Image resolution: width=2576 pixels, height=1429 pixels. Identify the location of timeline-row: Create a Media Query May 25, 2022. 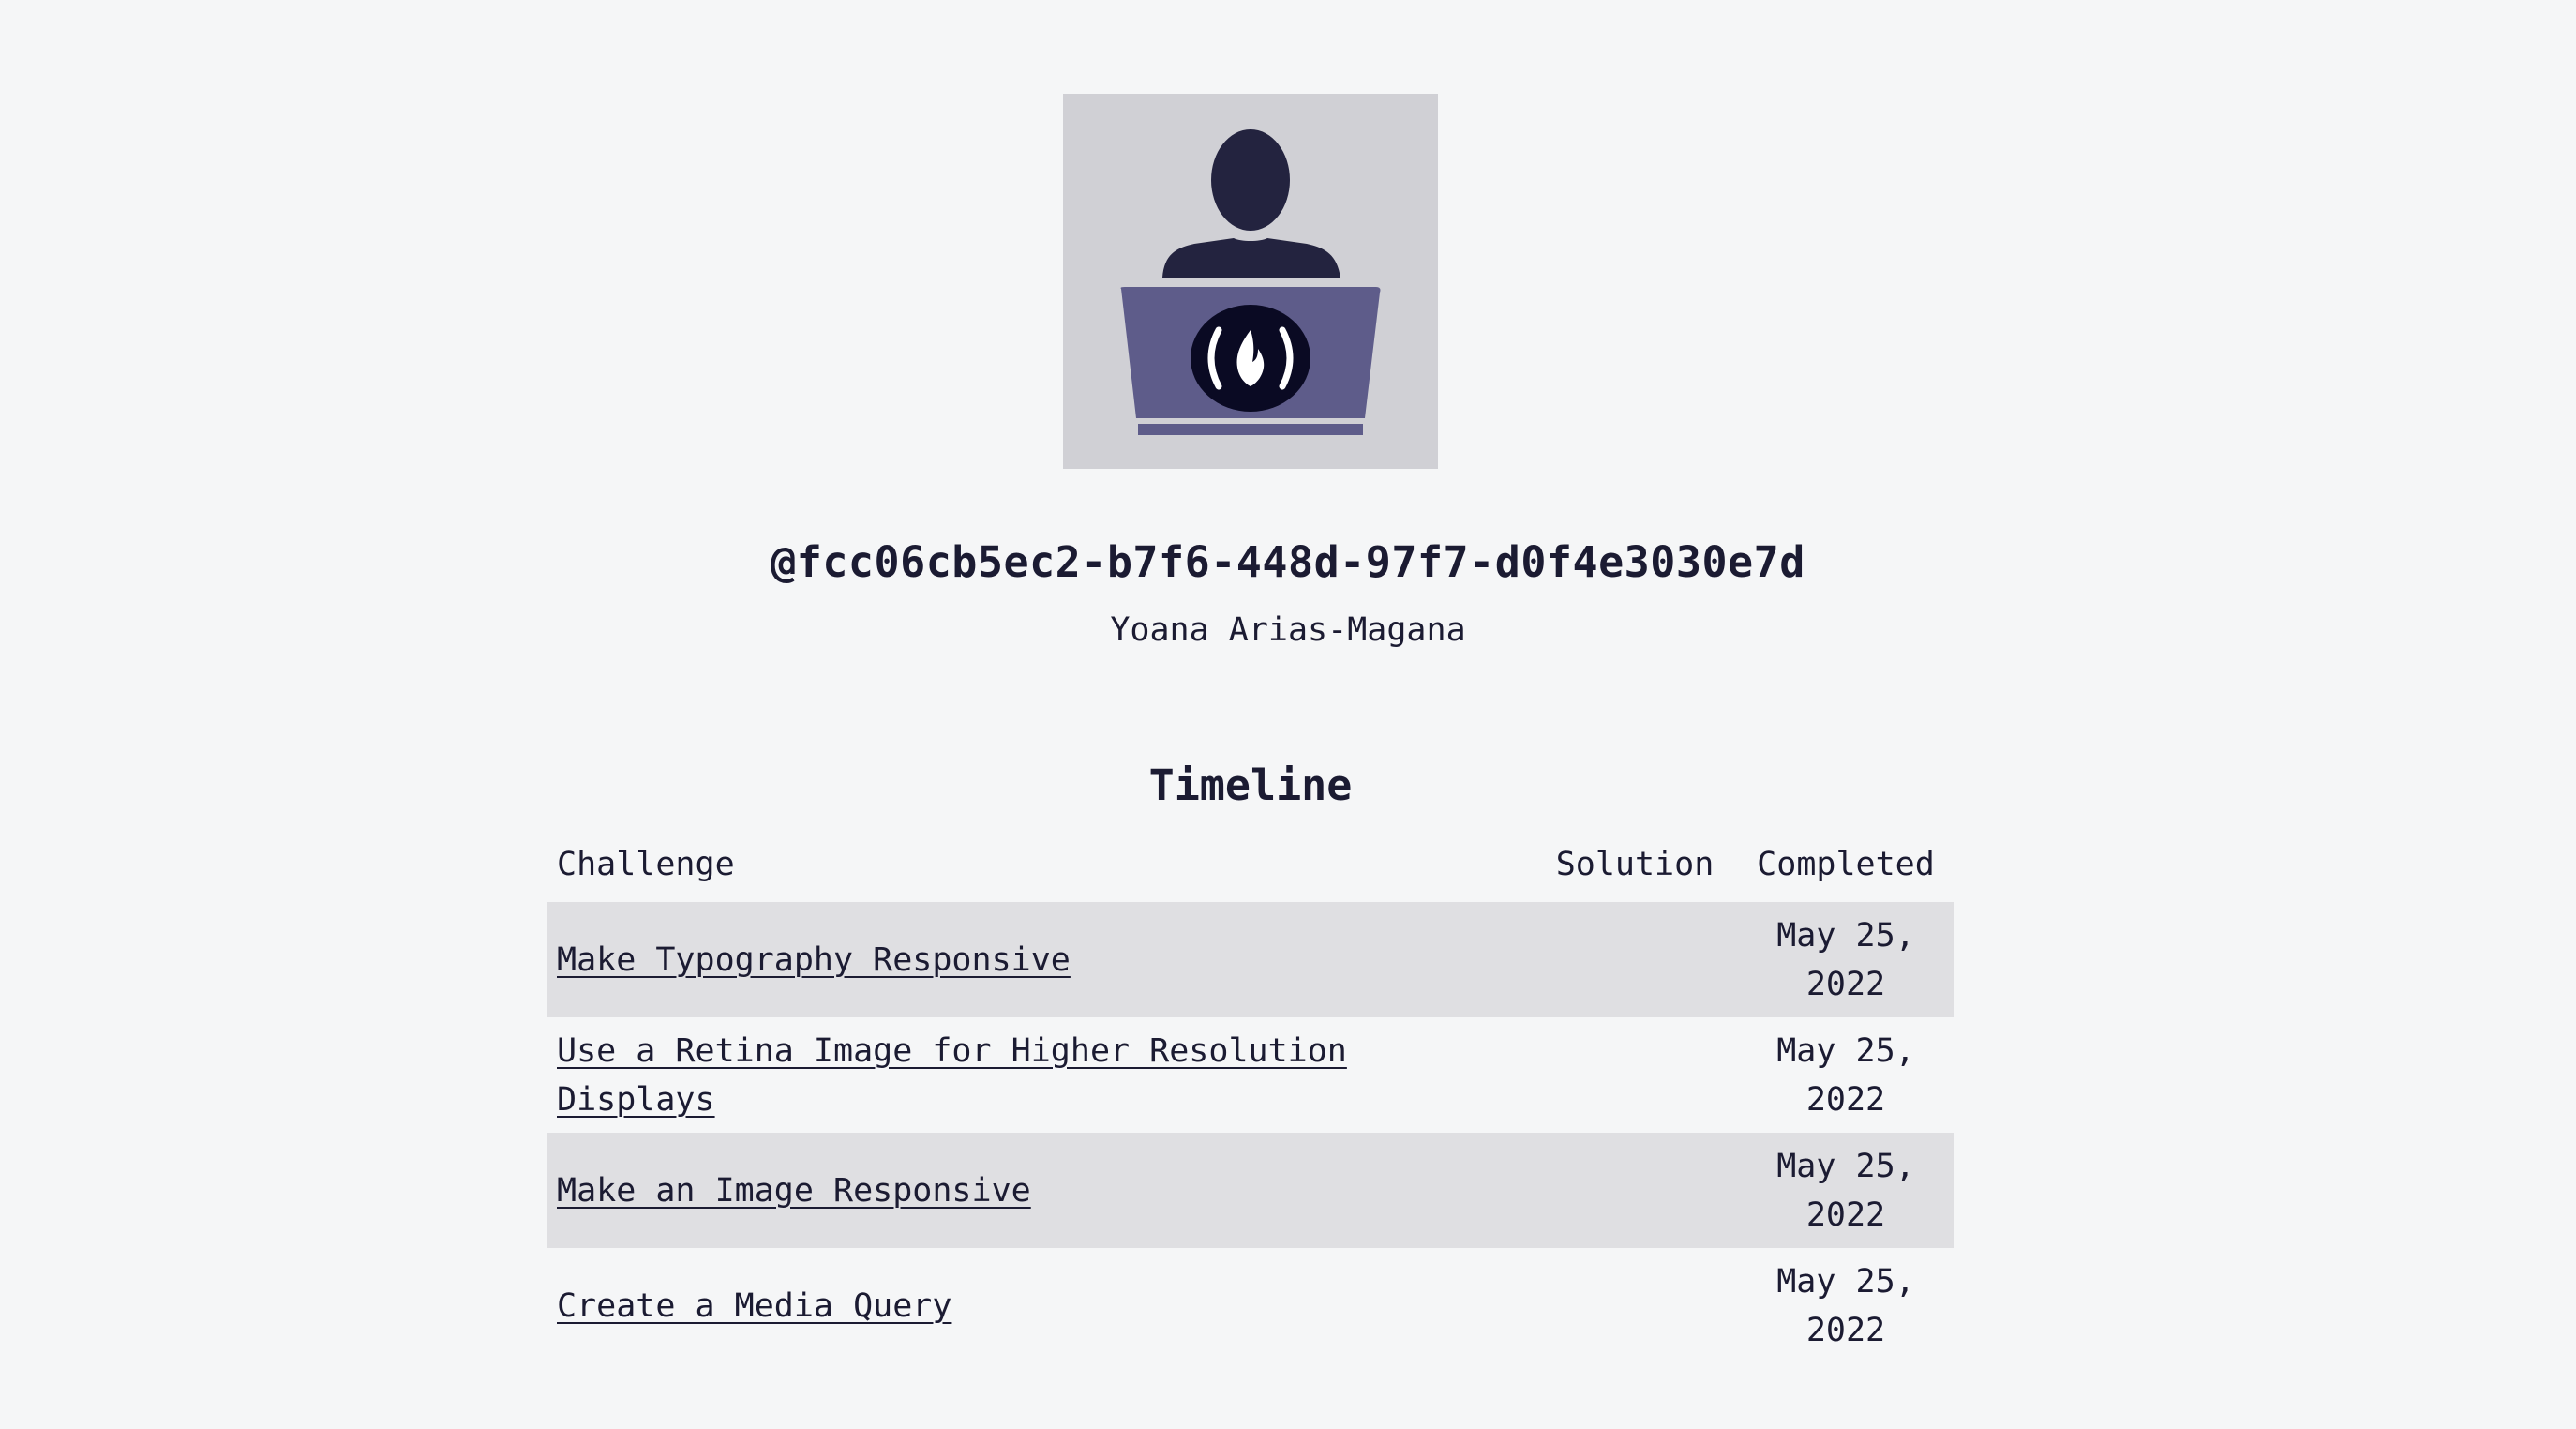
(1250, 1305).